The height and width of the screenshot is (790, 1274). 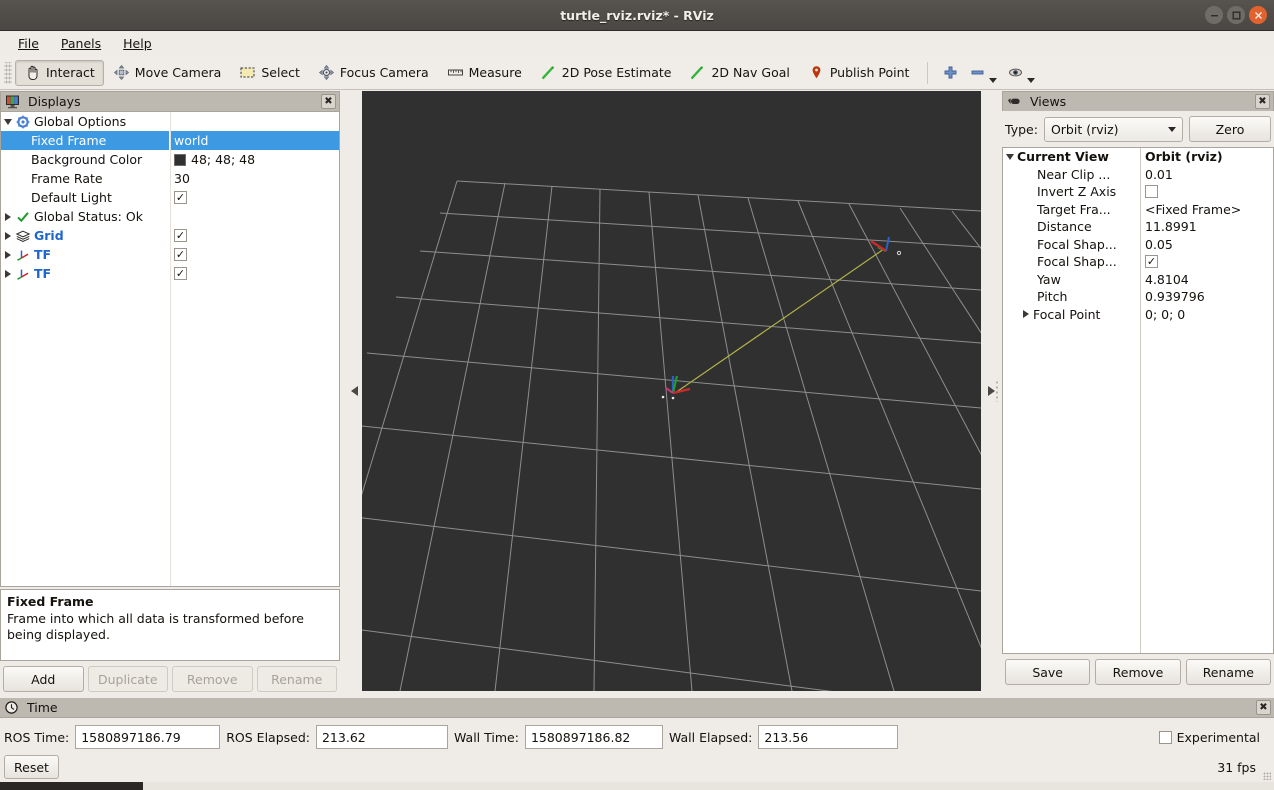 I want to click on tool-measure: Measure, so click(x=484, y=73).